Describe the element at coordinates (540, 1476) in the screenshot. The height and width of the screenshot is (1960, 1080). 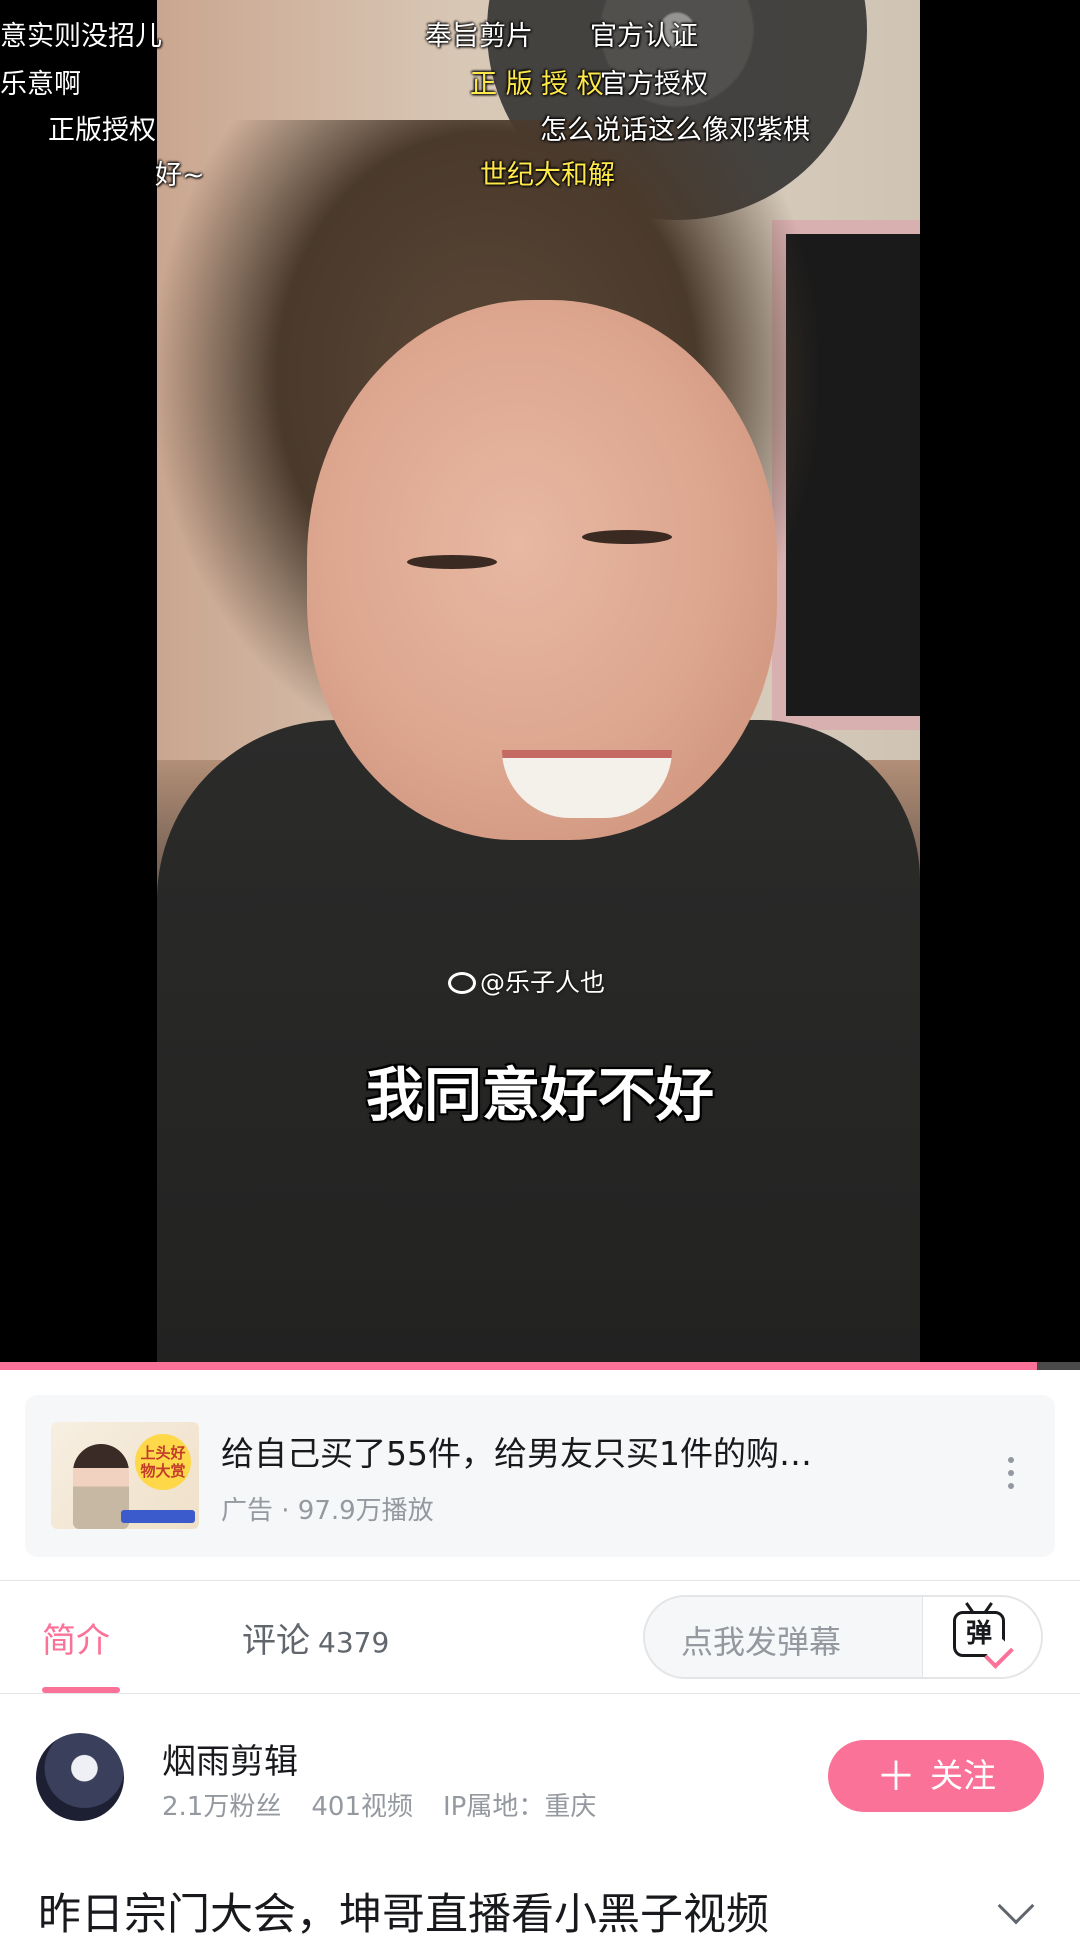
I see `ad-card: 上头好物大赏 给自己买了55件，给男友只买1件的购… 广告 · 97.9万播放` at that location.